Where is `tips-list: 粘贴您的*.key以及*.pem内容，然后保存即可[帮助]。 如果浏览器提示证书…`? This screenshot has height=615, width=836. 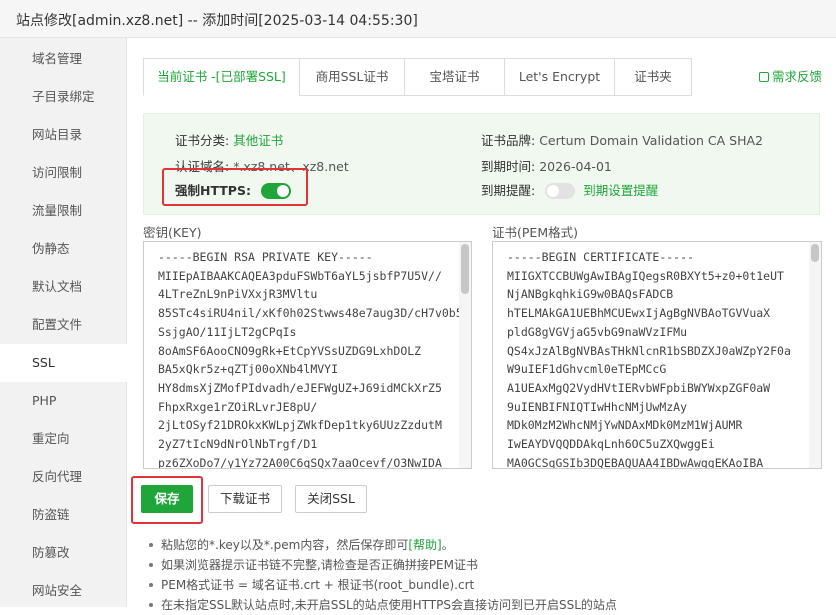 tips-list: 粘贴您的*.key以及*.pem内容，然后保存即可[帮助]。 如果浏览器提示证书… is located at coordinates (487, 575).